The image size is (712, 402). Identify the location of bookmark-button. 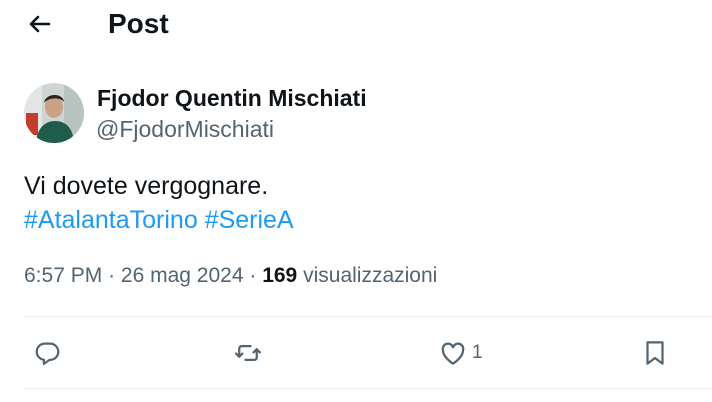
(655, 353).